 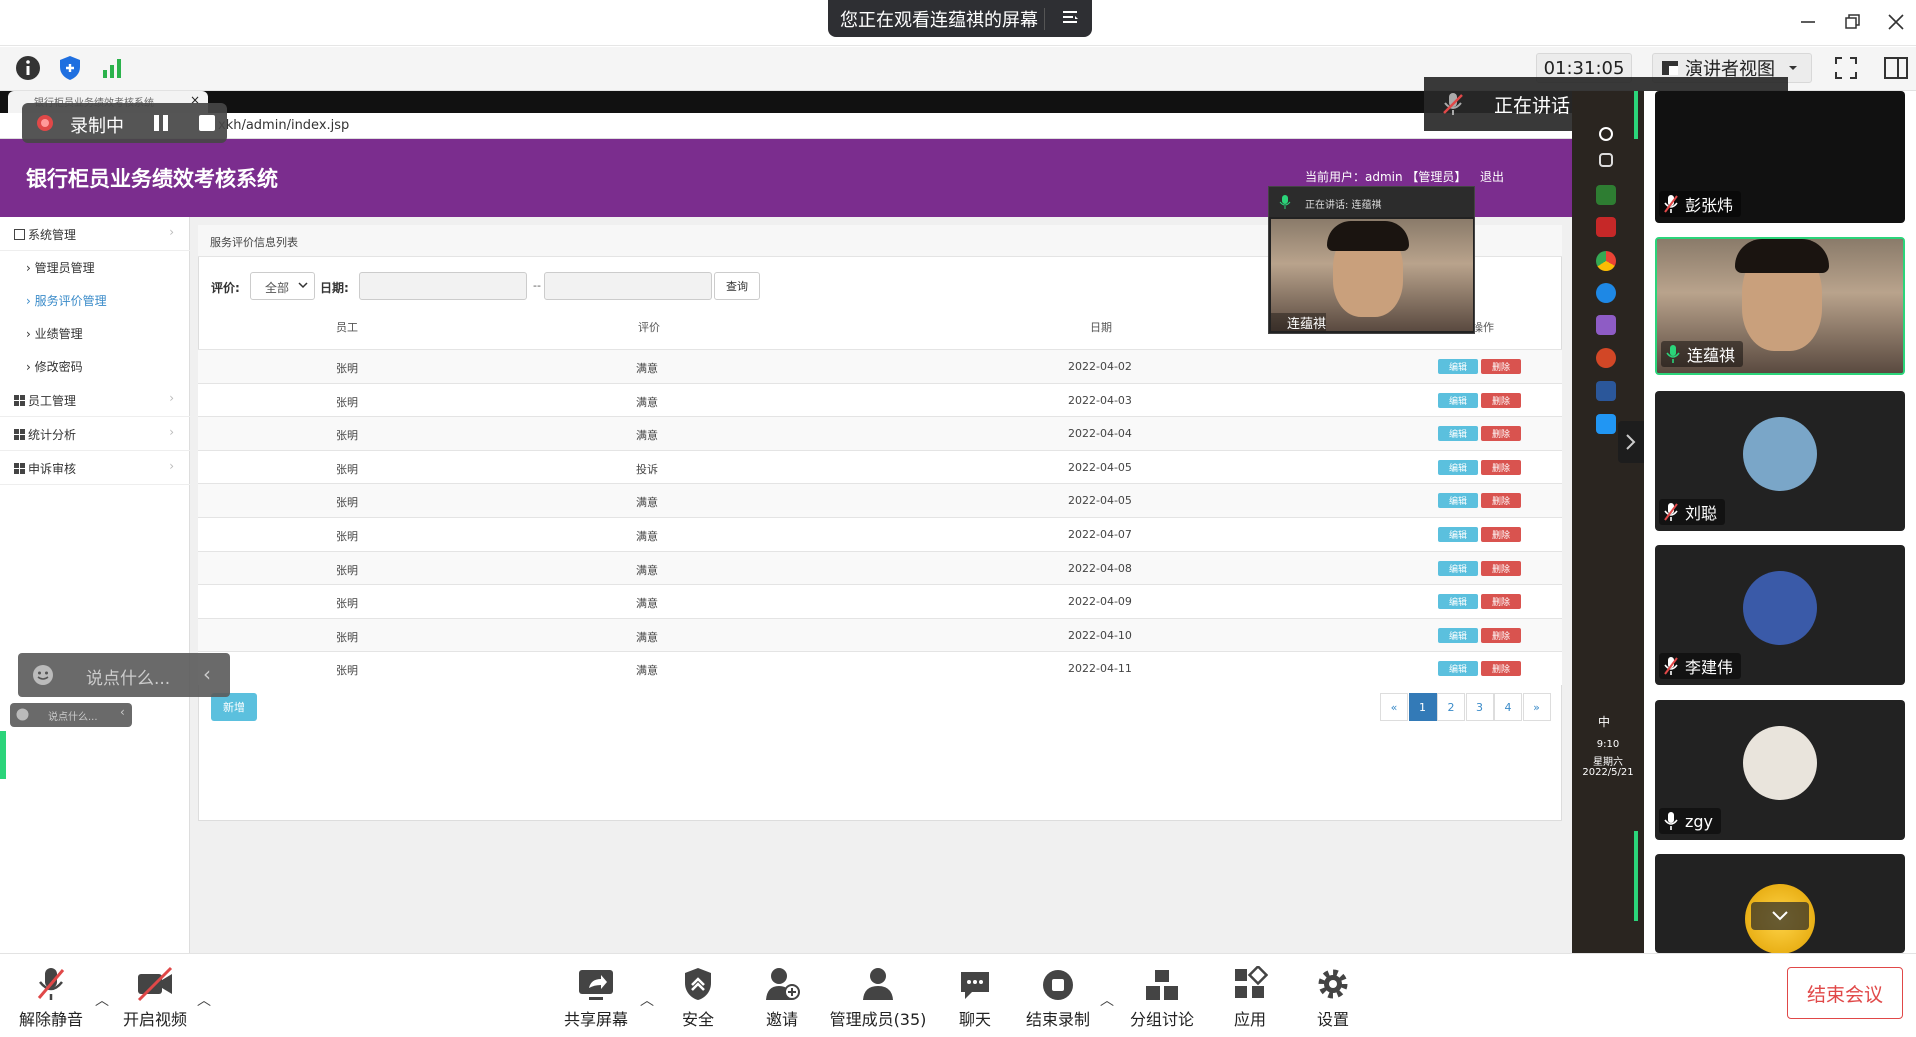 I want to click on sidebar-group-system: 系统管理 ›, so click(x=95, y=234).